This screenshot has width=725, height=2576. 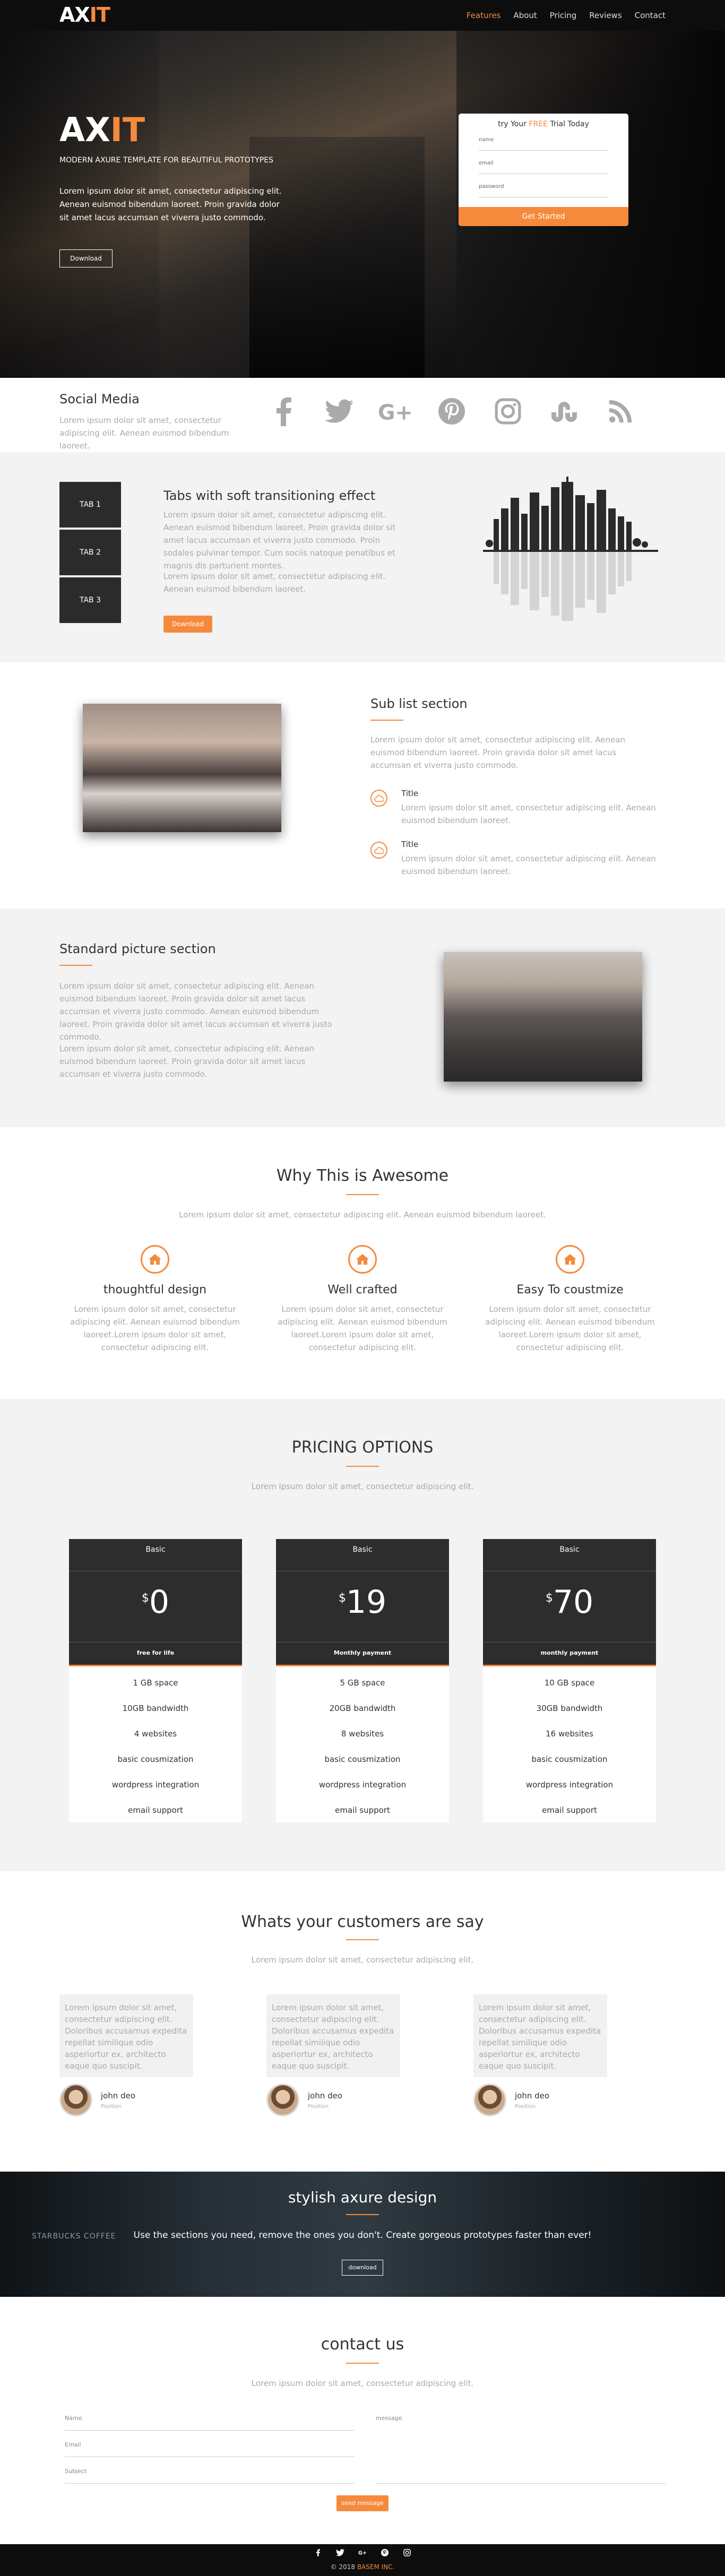 I want to click on tab-2: TAB 2, so click(x=90, y=553).